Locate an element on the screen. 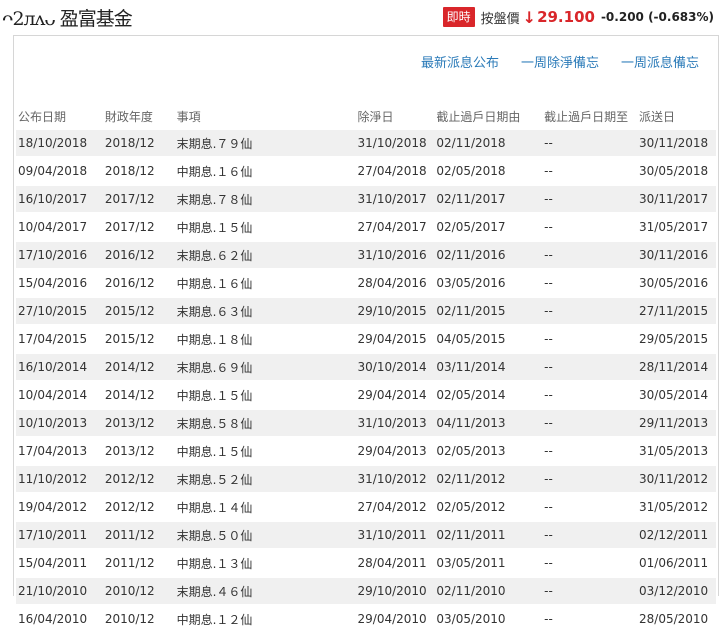 This screenshot has height=632, width=720. cell-event: 末期息.６９仙 is located at coordinates (267, 366).